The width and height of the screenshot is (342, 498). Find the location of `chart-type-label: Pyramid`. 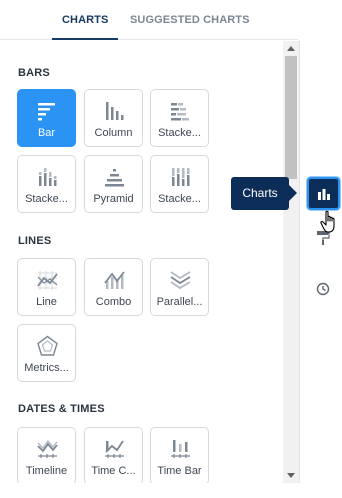

chart-type-label: Pyramid is located at coordinates (113, 199).